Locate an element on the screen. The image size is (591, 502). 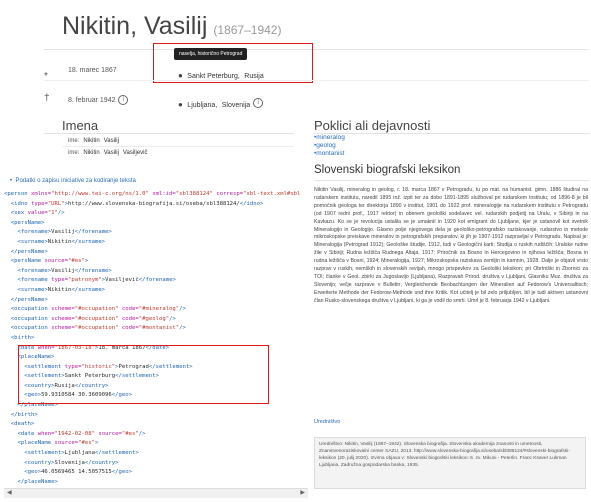
sbl-heading: Slovenski biografski leksikon is located at coordinates (387, 170).